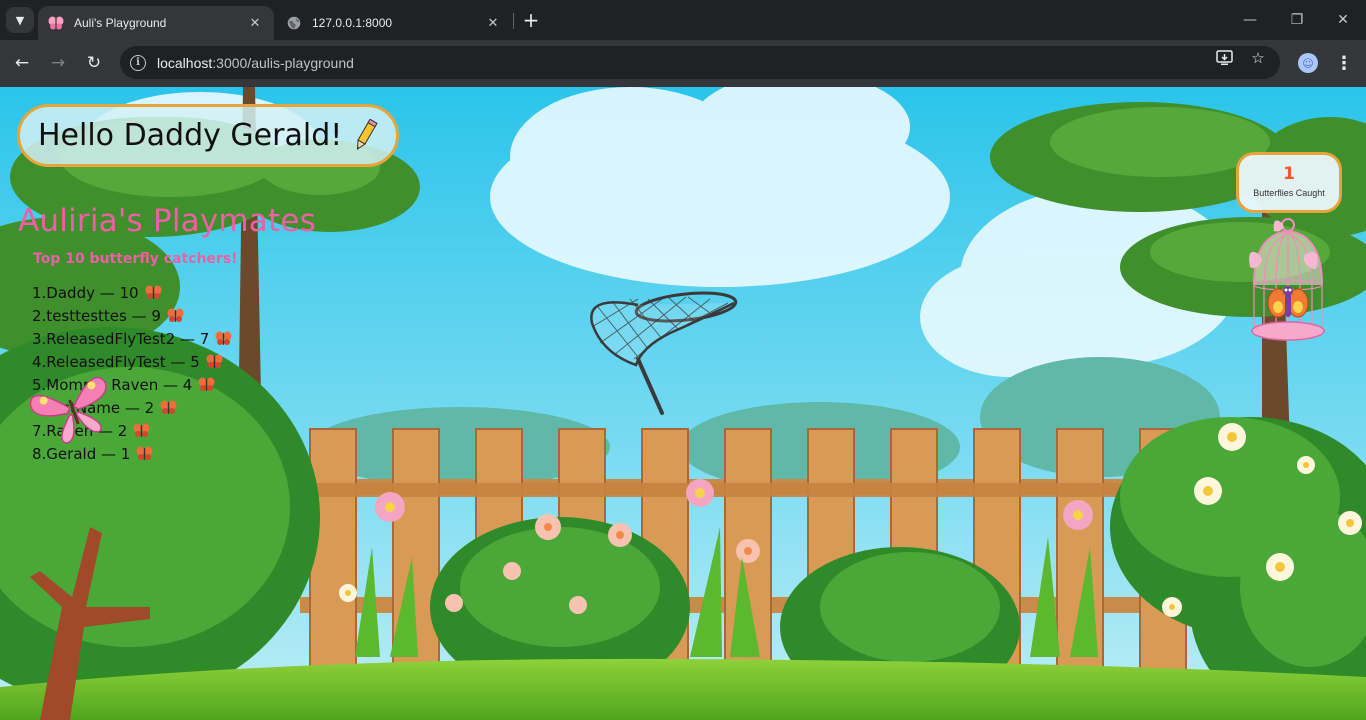 This screenshot has width=1366, height=720. I want to click on profile-avatar: ☺, so click(1308, 63).